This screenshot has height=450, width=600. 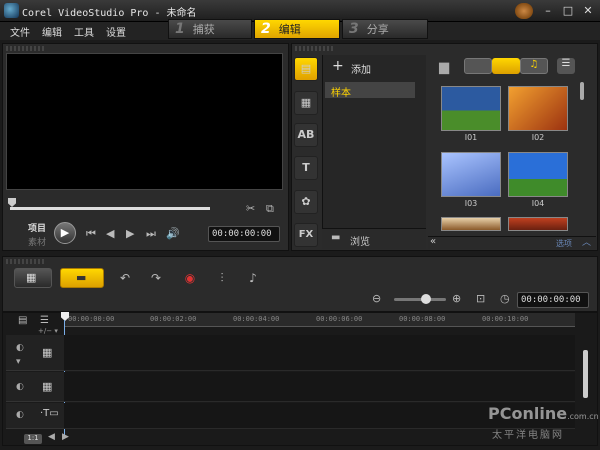 I want to click on close-icon: ✕, so click(x=588, y=11).